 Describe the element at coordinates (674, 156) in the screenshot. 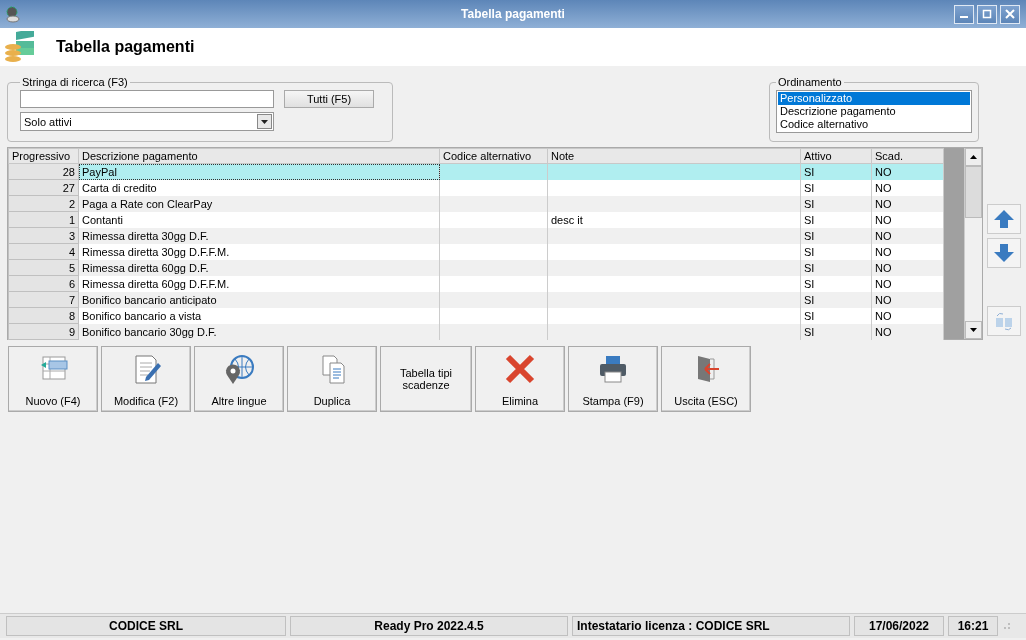

I see `column-header: Note` at that location.